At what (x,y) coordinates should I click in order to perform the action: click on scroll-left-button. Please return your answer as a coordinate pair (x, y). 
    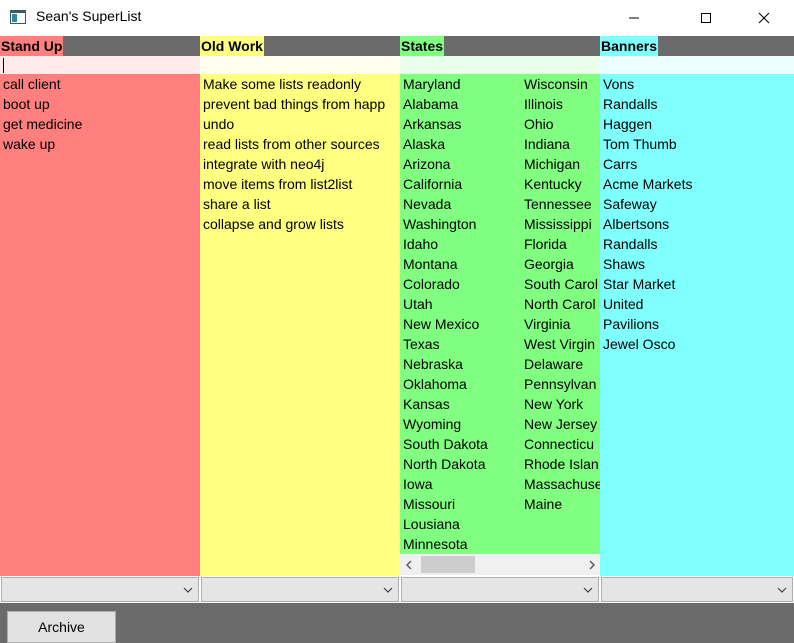
    Looking at the image, I should click on (408, 564).